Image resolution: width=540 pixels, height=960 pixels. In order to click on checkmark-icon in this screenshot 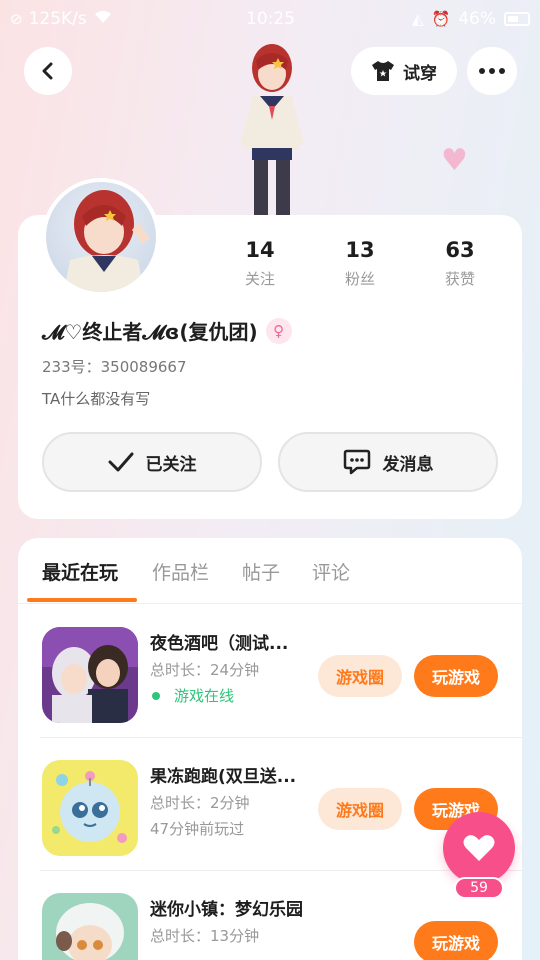, I will do `click(120, 462)`.